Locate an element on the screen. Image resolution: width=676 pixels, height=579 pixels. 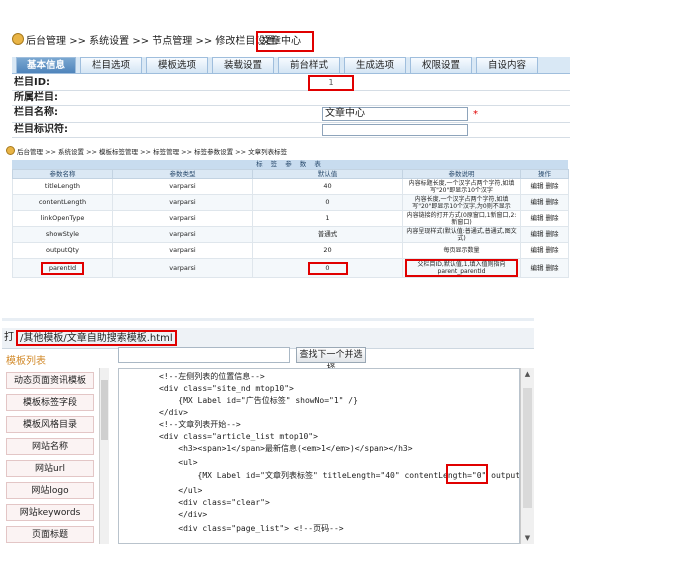
editor-scrollbar: ▲ ▼ is located at coordinates (527, 456).